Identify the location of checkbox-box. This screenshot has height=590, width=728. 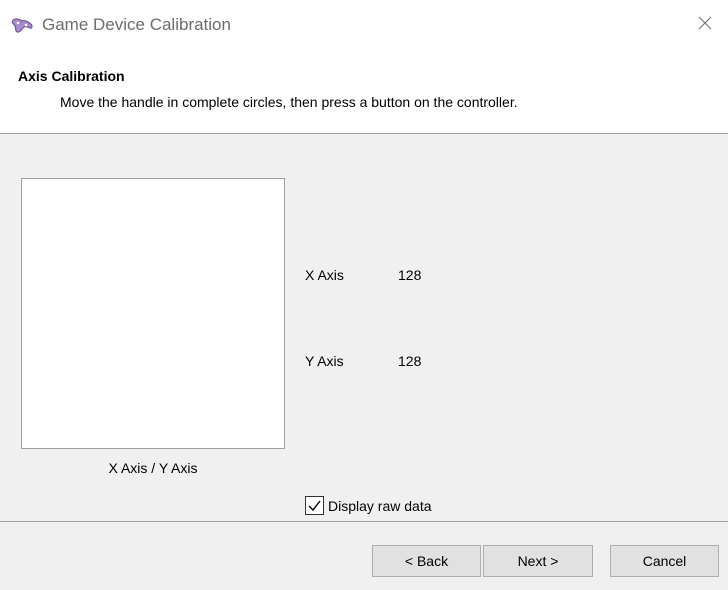
(314, 505).